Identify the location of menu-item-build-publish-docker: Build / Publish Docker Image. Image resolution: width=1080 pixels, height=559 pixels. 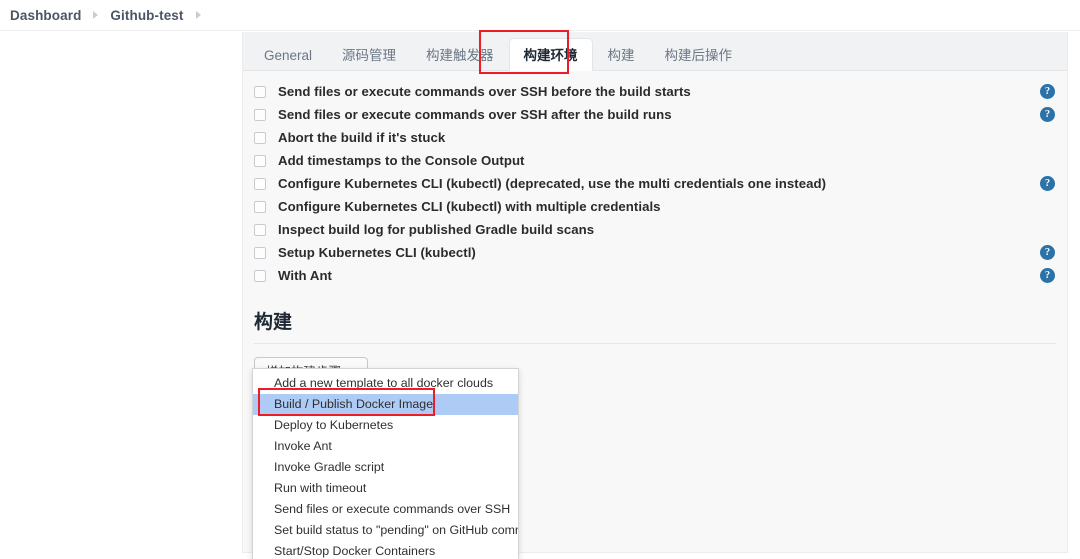
(385, 404).